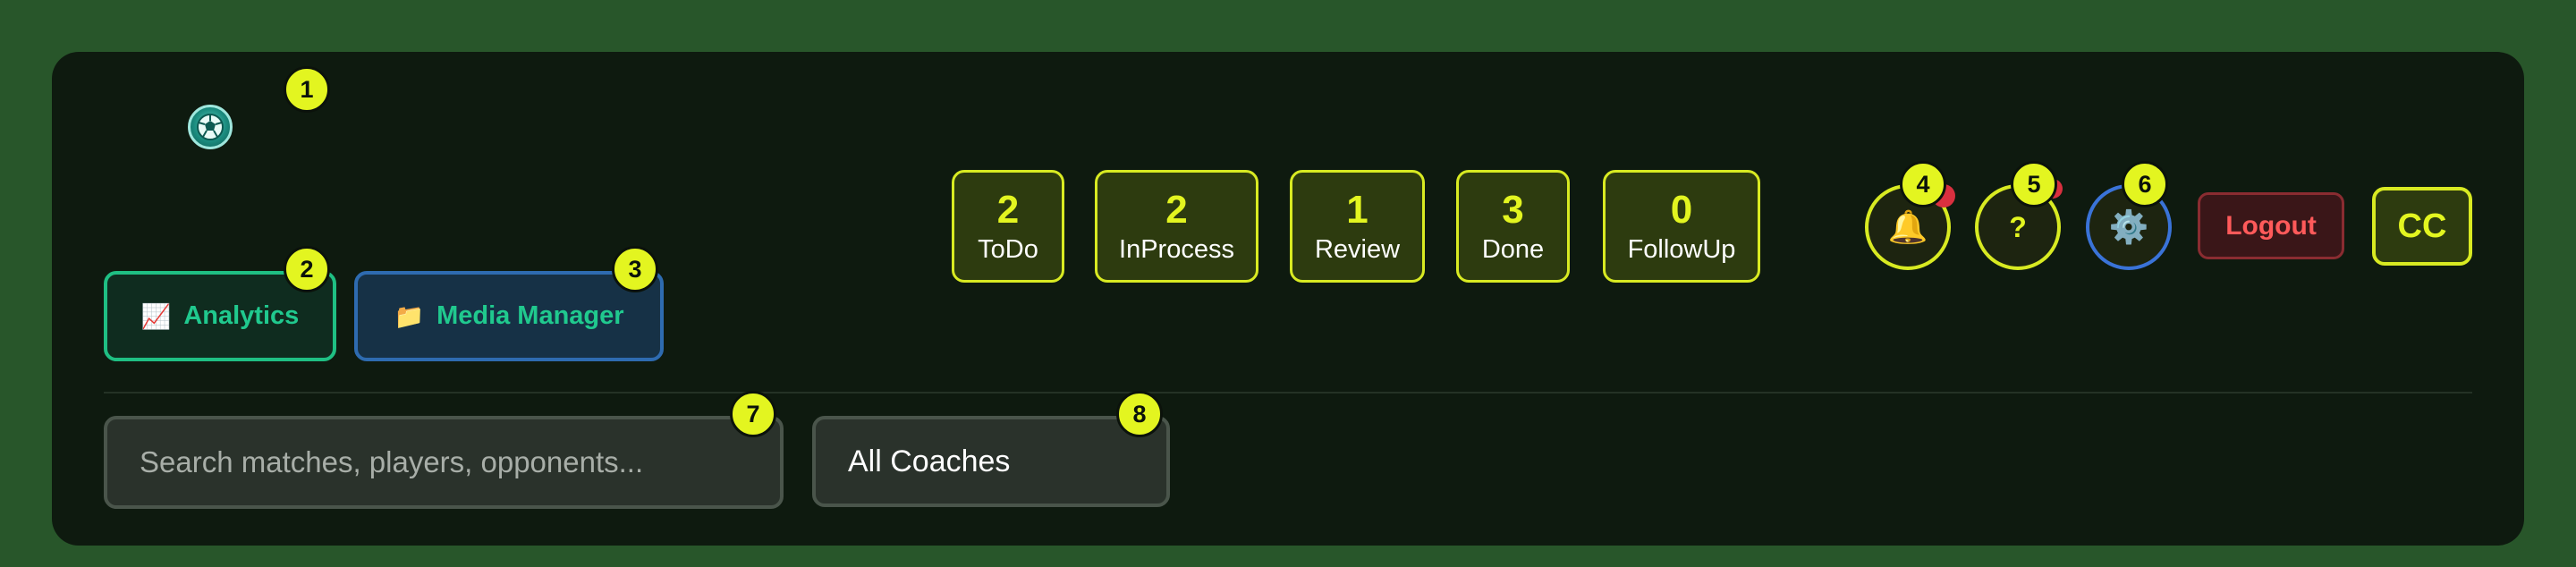 This screenshot has width=2576, height=567. I want to click on coach-select-value: All Coaches, so click(929, 461).